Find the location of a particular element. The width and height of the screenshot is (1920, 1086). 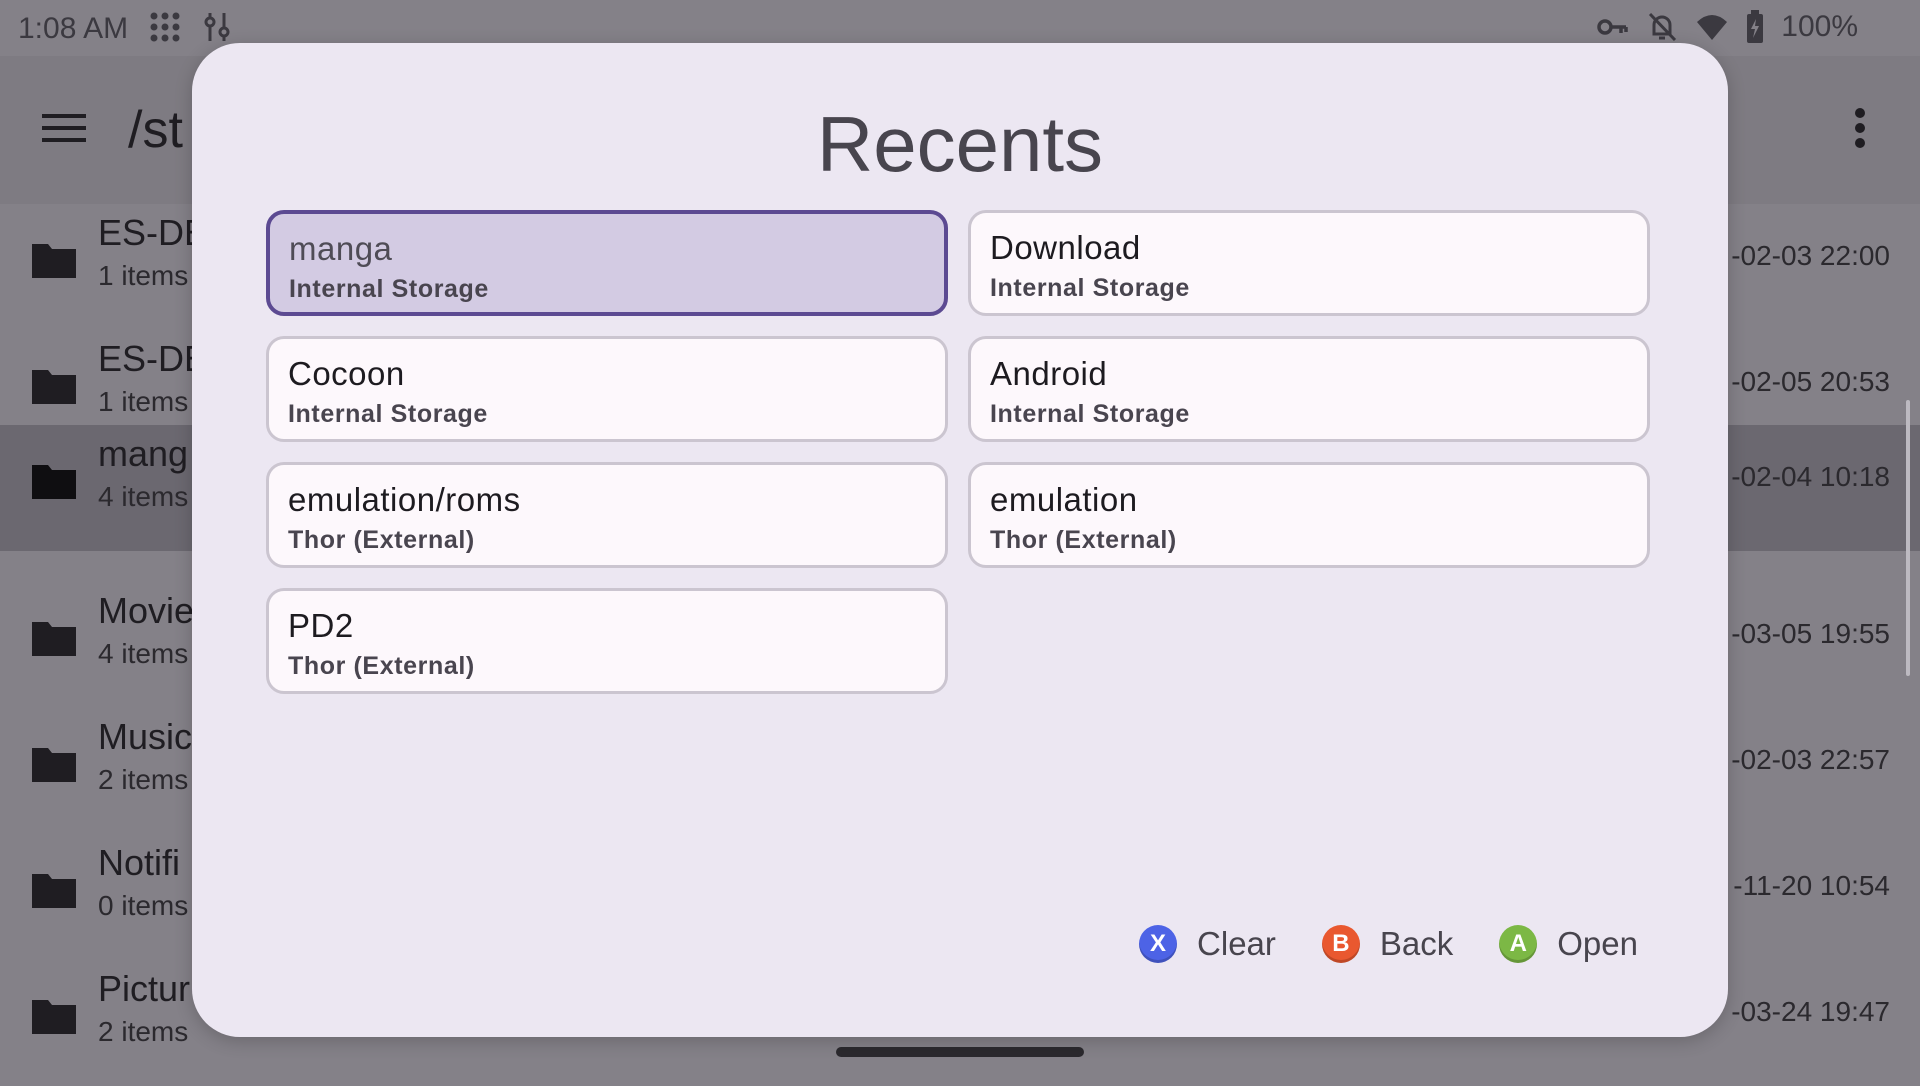

file-date: -02-05 20:53 is located at coordinates (1810, 381).